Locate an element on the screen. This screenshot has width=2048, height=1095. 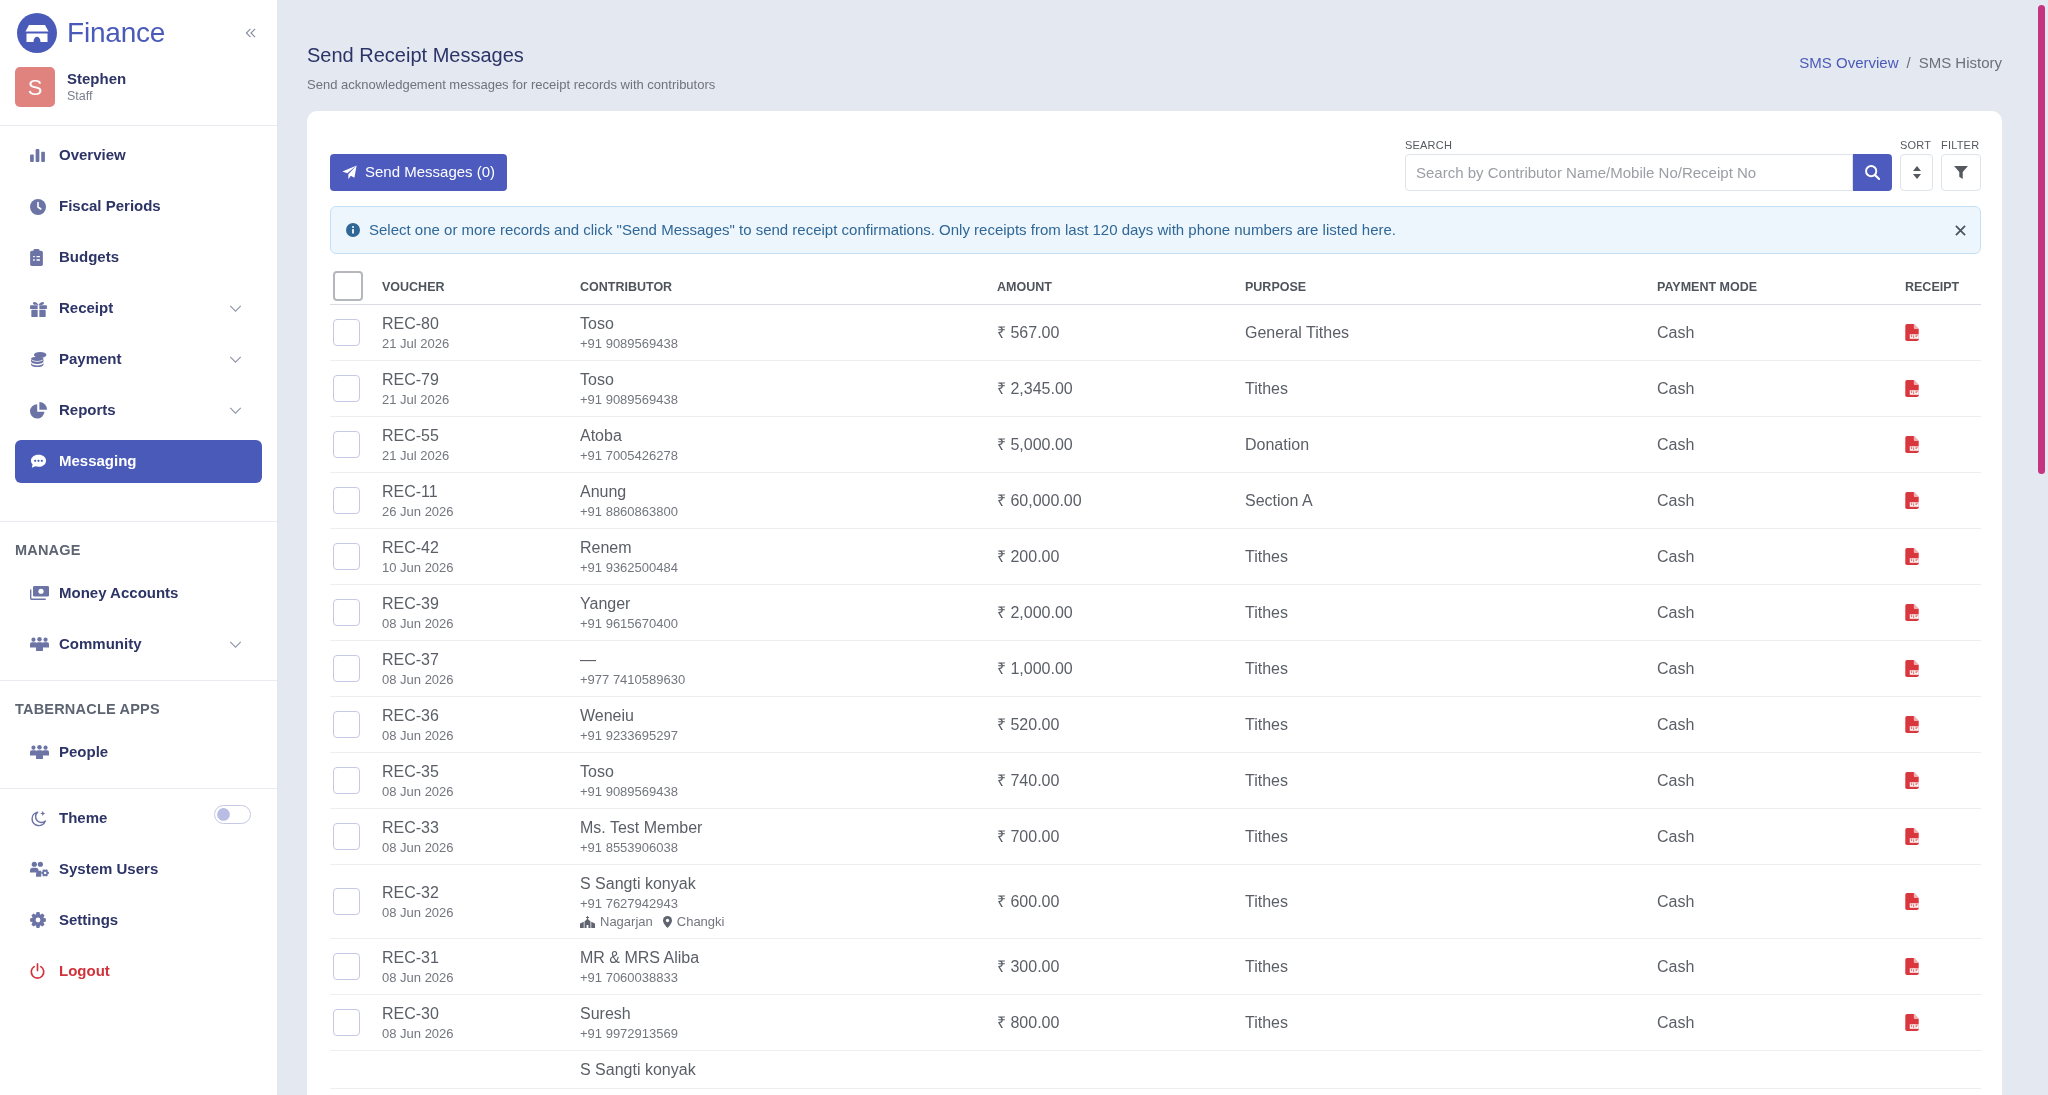
theme-label: Theme is located at coordinates (83, 817).